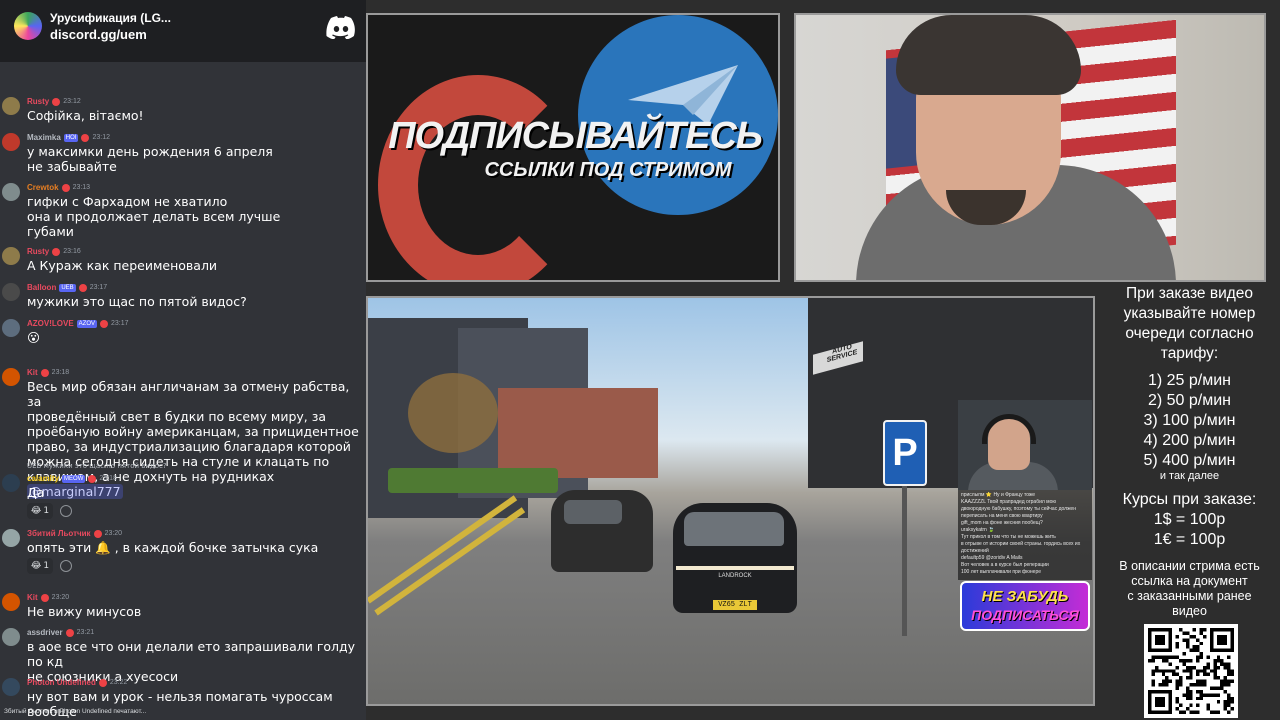  Describe the element at coordinates (122, 265) in the screenshot. I see `message-line: А Кураж как переименовали` at that location.